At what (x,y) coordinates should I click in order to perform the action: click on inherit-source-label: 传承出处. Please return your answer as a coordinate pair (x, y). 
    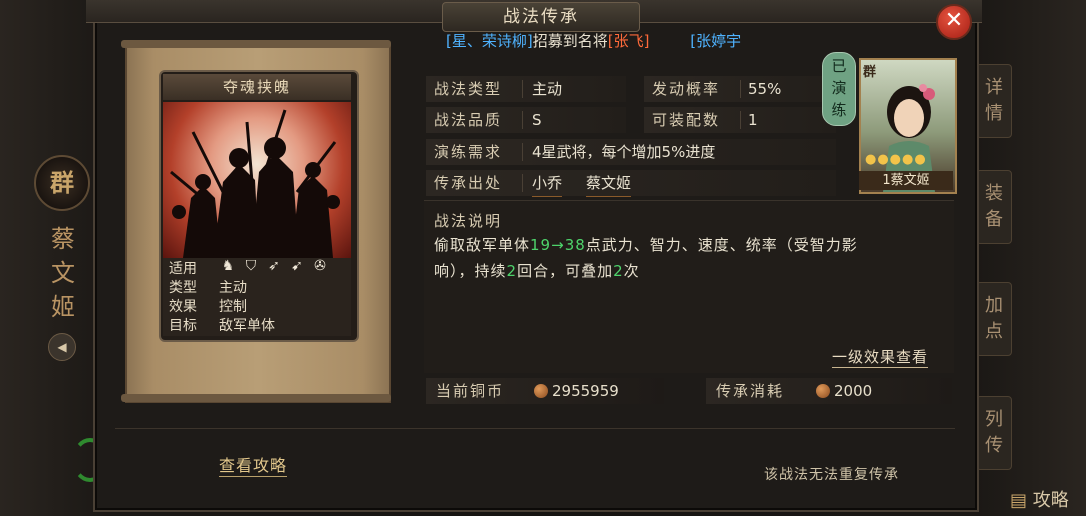
    Looking at the image, I should click on (468, 183).